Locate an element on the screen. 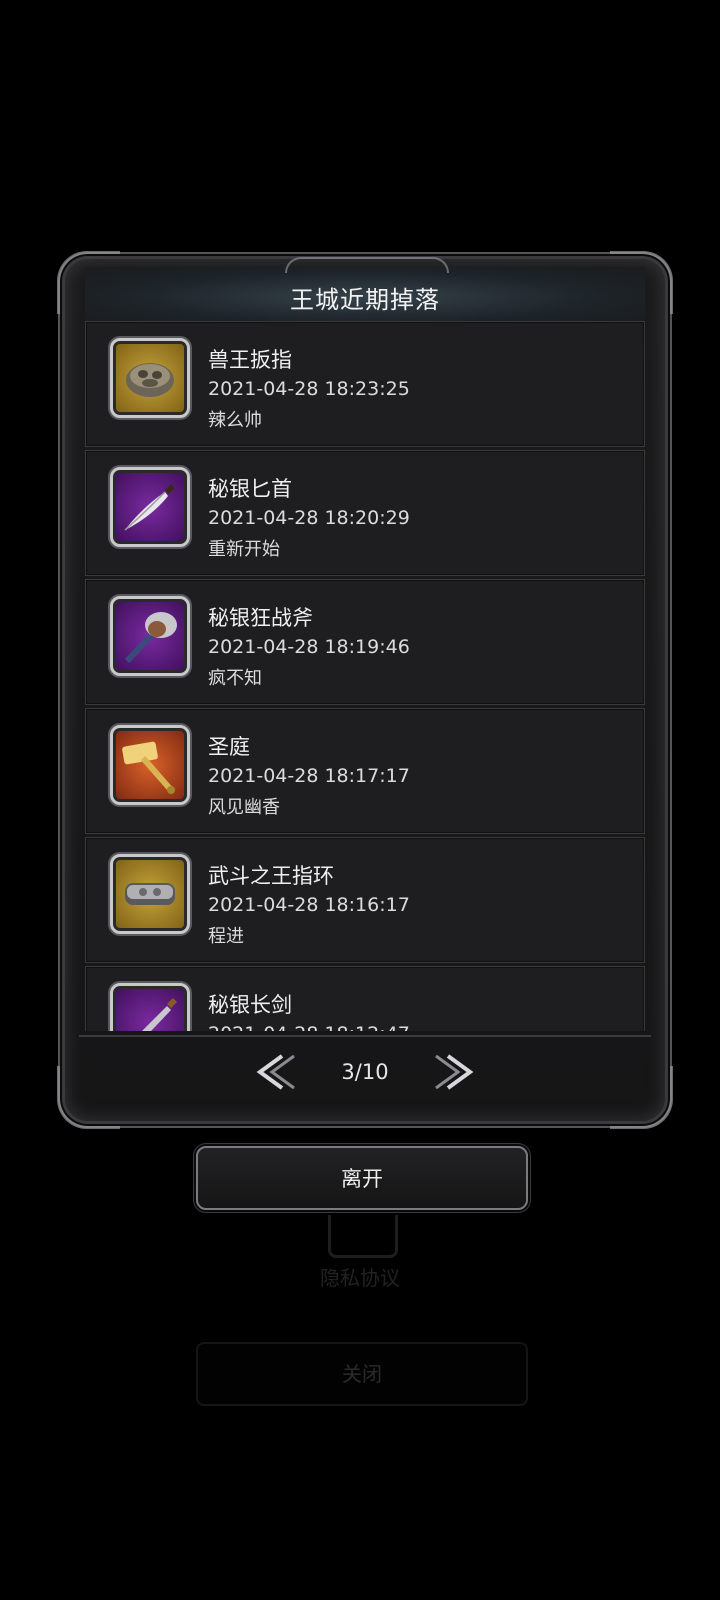 The width and height of the screenshot is (720, 1600). privacy-label: 隐私协议 is located at coordinates (360, 1278).